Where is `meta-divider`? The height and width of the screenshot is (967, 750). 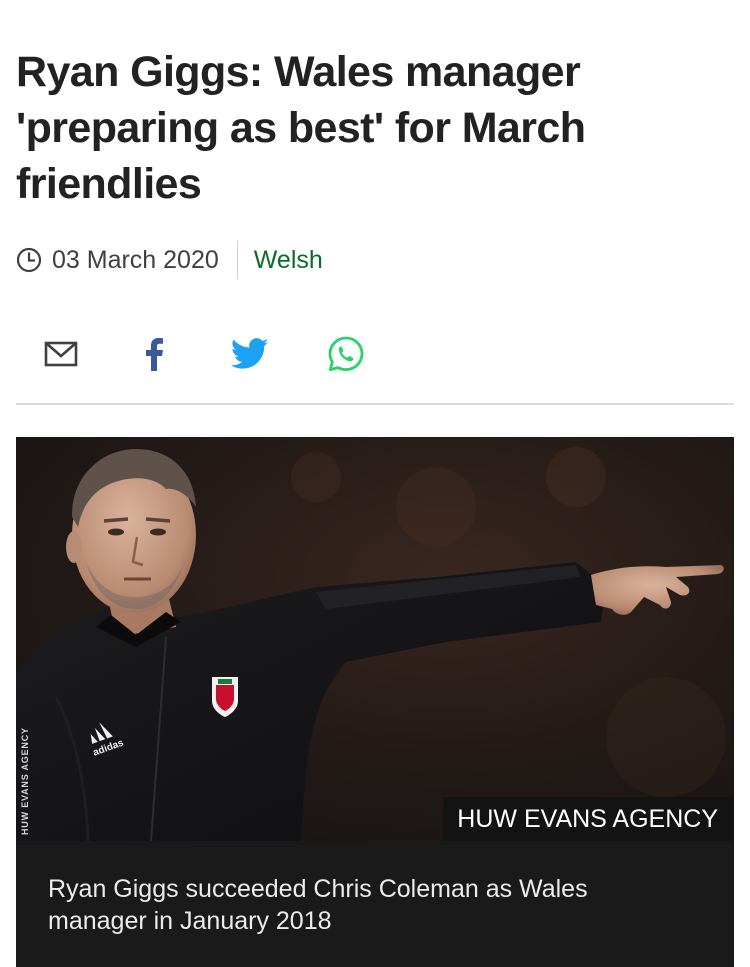 meta-divider is located at coordinates (237, 260).